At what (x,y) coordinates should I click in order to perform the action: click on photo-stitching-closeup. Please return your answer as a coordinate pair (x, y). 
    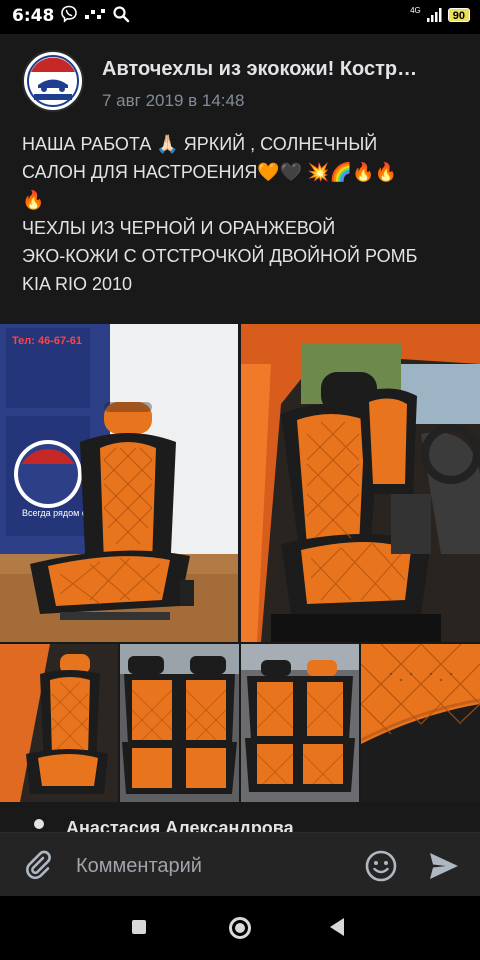
    Looking at the image, I should click on (420, 723).